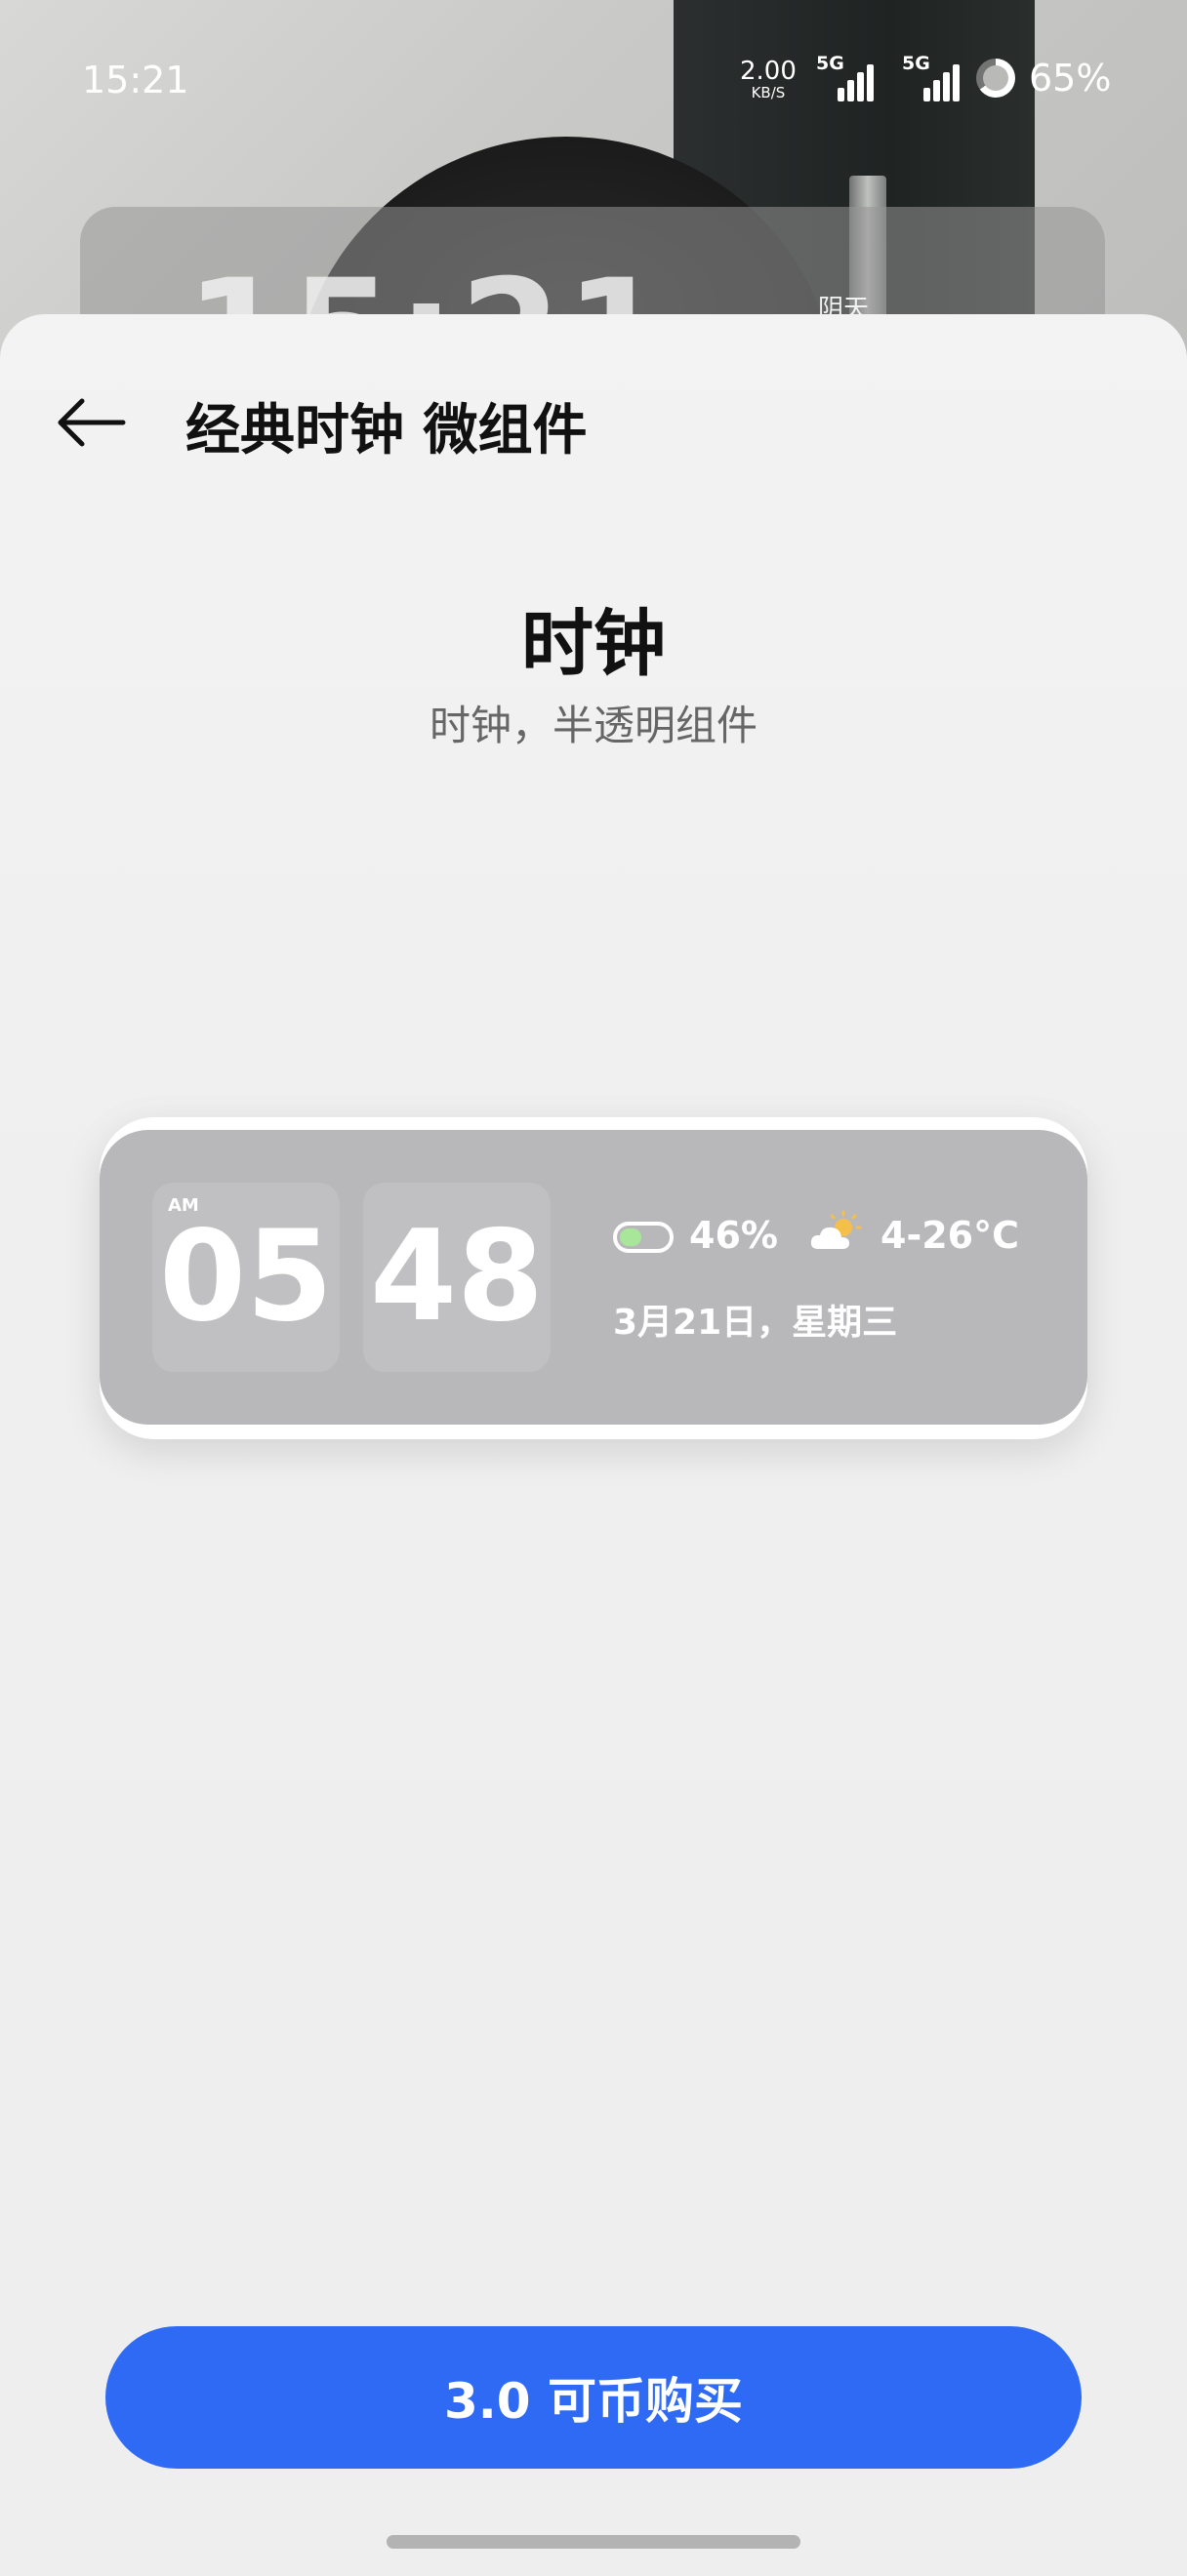 The width and height of the screenshot is (1187, 2576). What do you see at coordinates (593, 83) in the screenshot?
I see `status-bar: 15:21 2.00 KB/S 5G 5G 65%` at bounding box center [593, 83].